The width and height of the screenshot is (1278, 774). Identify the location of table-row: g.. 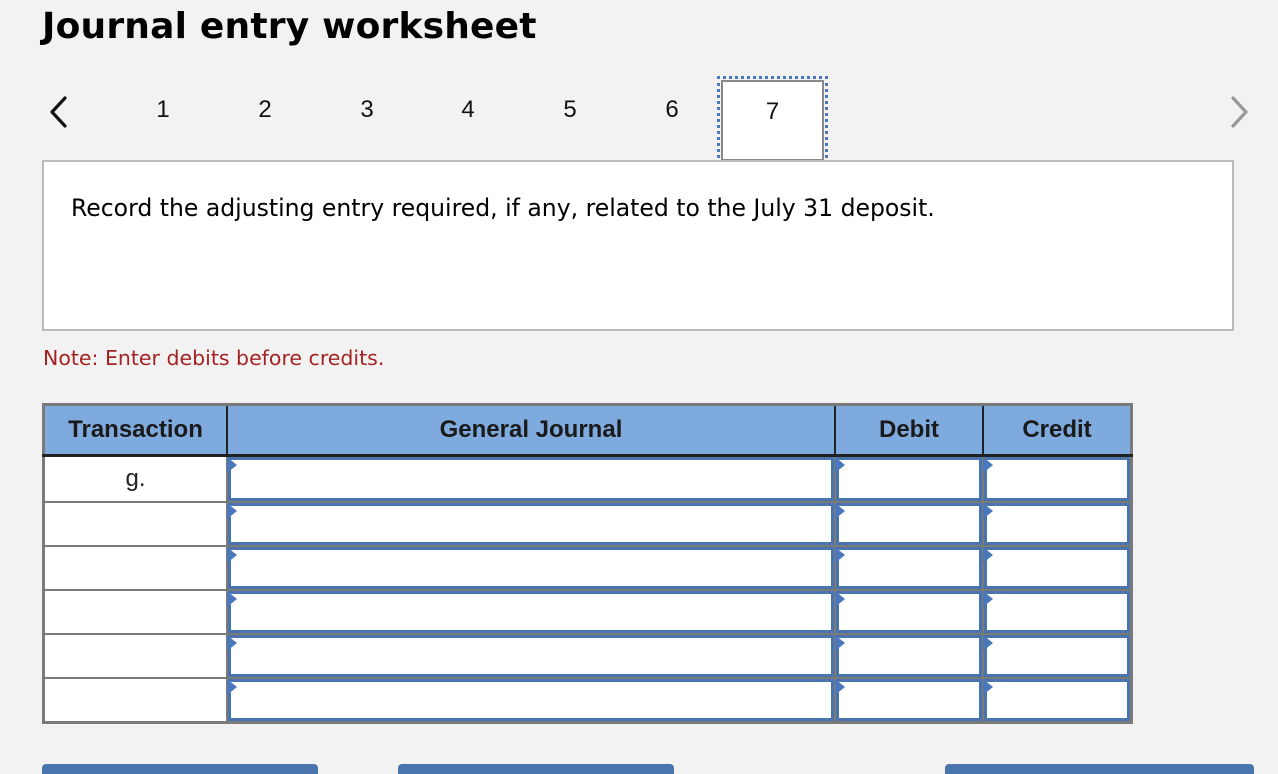
(587, 478).